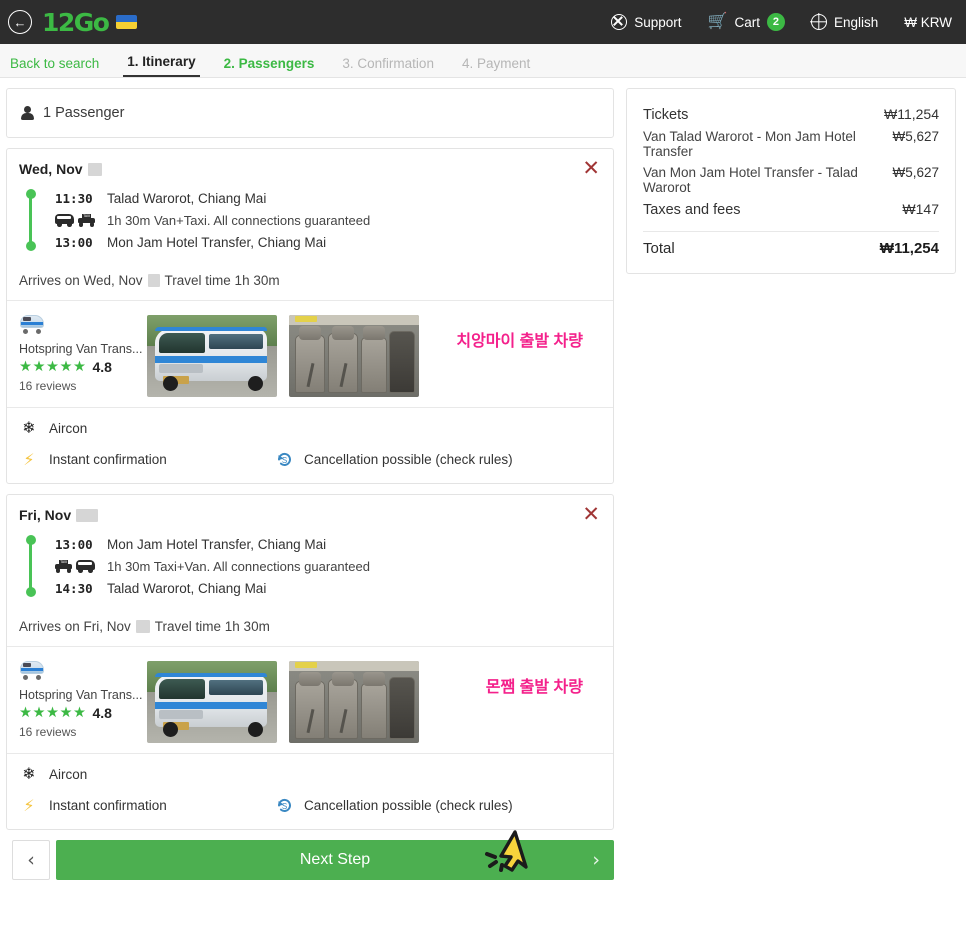  What do you see at coordinates (746, 22) in the screenshot?
I see `cart-button: 🛒 Cart 2` at bounding box center [746, 22].